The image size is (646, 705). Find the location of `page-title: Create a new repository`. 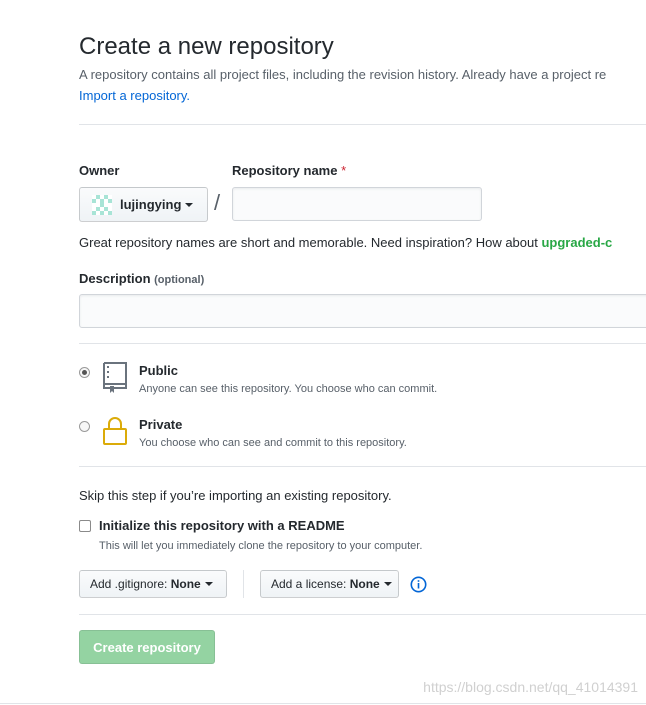

page-title: Create a new repository is located at coordinates (206, 46).